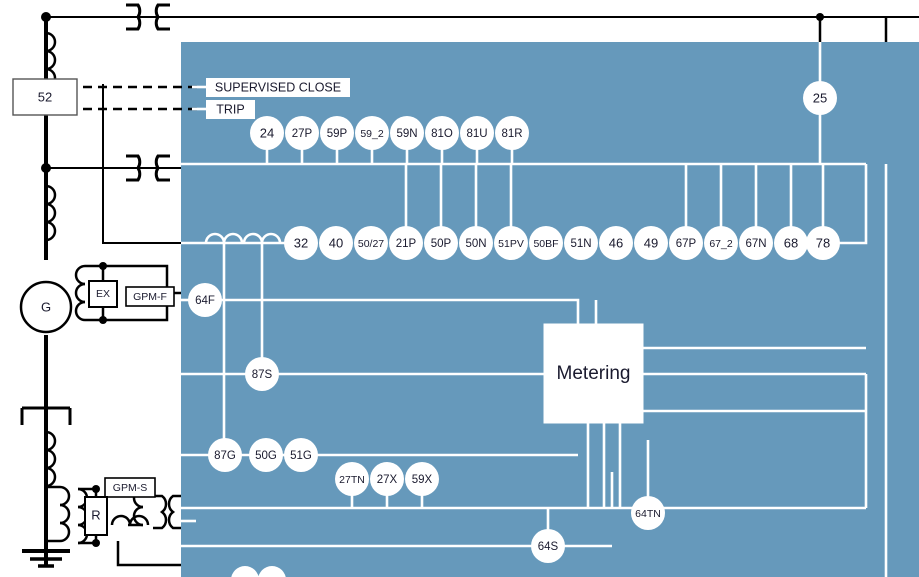 The width and height of the screenshot is (919, 577). I want to click on element-25-label: 25, so click(820, 97).